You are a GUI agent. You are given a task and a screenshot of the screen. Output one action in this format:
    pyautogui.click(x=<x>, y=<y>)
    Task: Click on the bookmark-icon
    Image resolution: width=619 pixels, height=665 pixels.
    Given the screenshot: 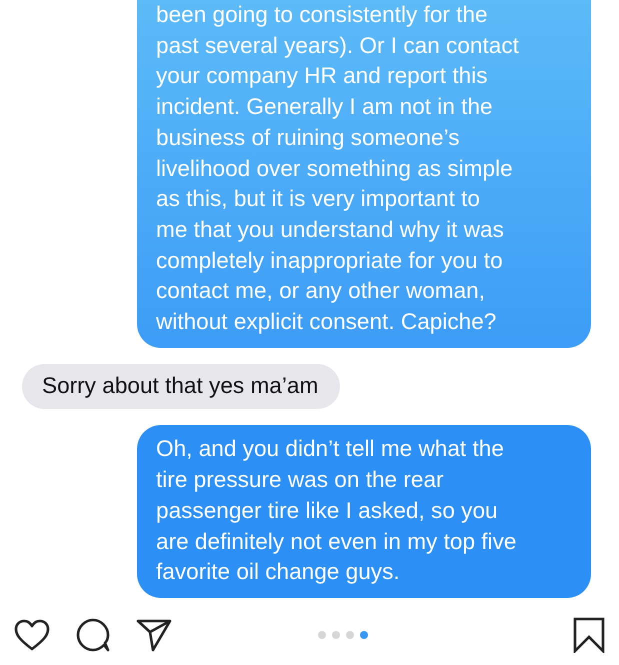 What is the action you would take?
    pyautogui.click(x=589, y=634)
    